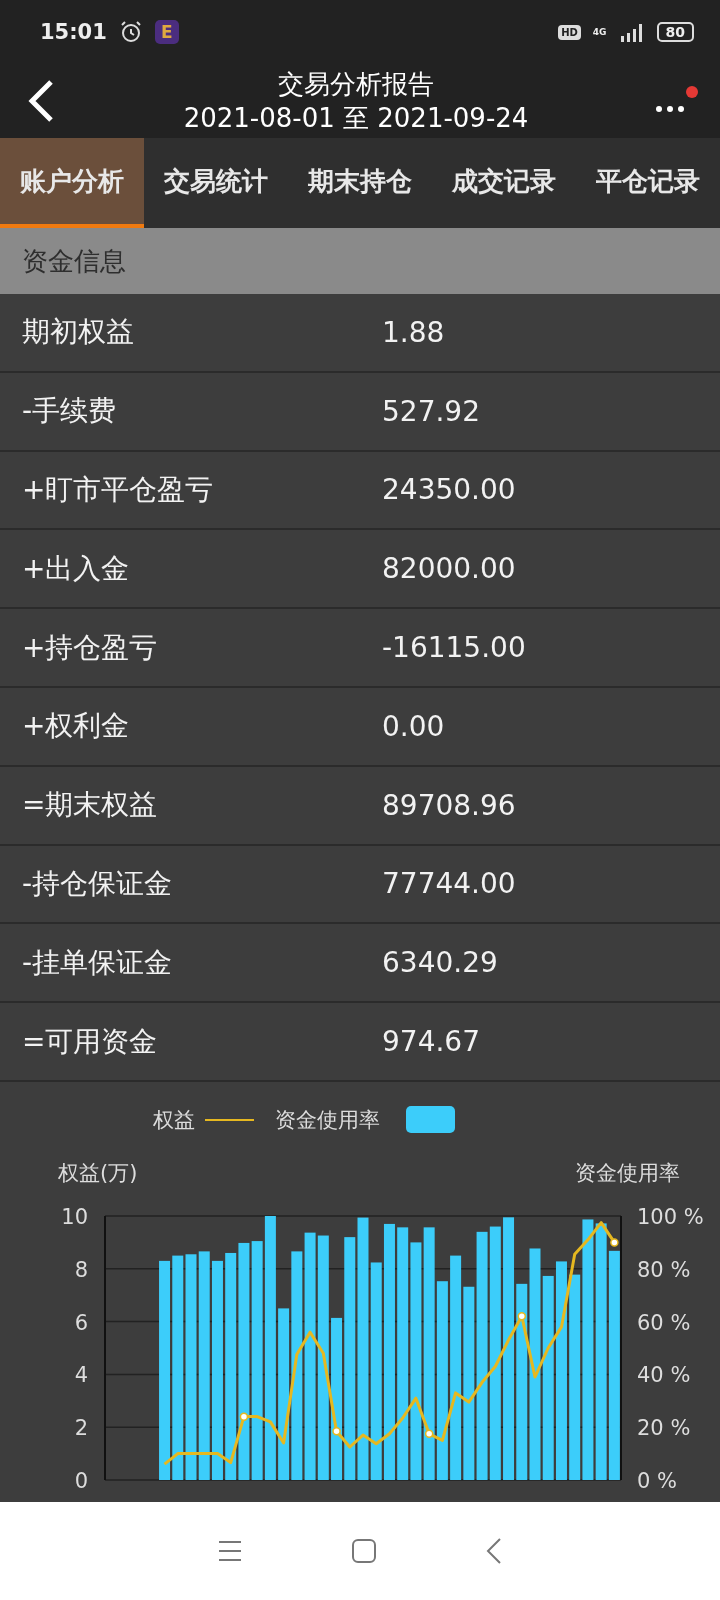 Image resolution: width=720 pixels, height=1600 pixels. What do you see at coordinates (229, 1119) in the screenshot?
I see `legend-line` at bounding box center [229, 1119].